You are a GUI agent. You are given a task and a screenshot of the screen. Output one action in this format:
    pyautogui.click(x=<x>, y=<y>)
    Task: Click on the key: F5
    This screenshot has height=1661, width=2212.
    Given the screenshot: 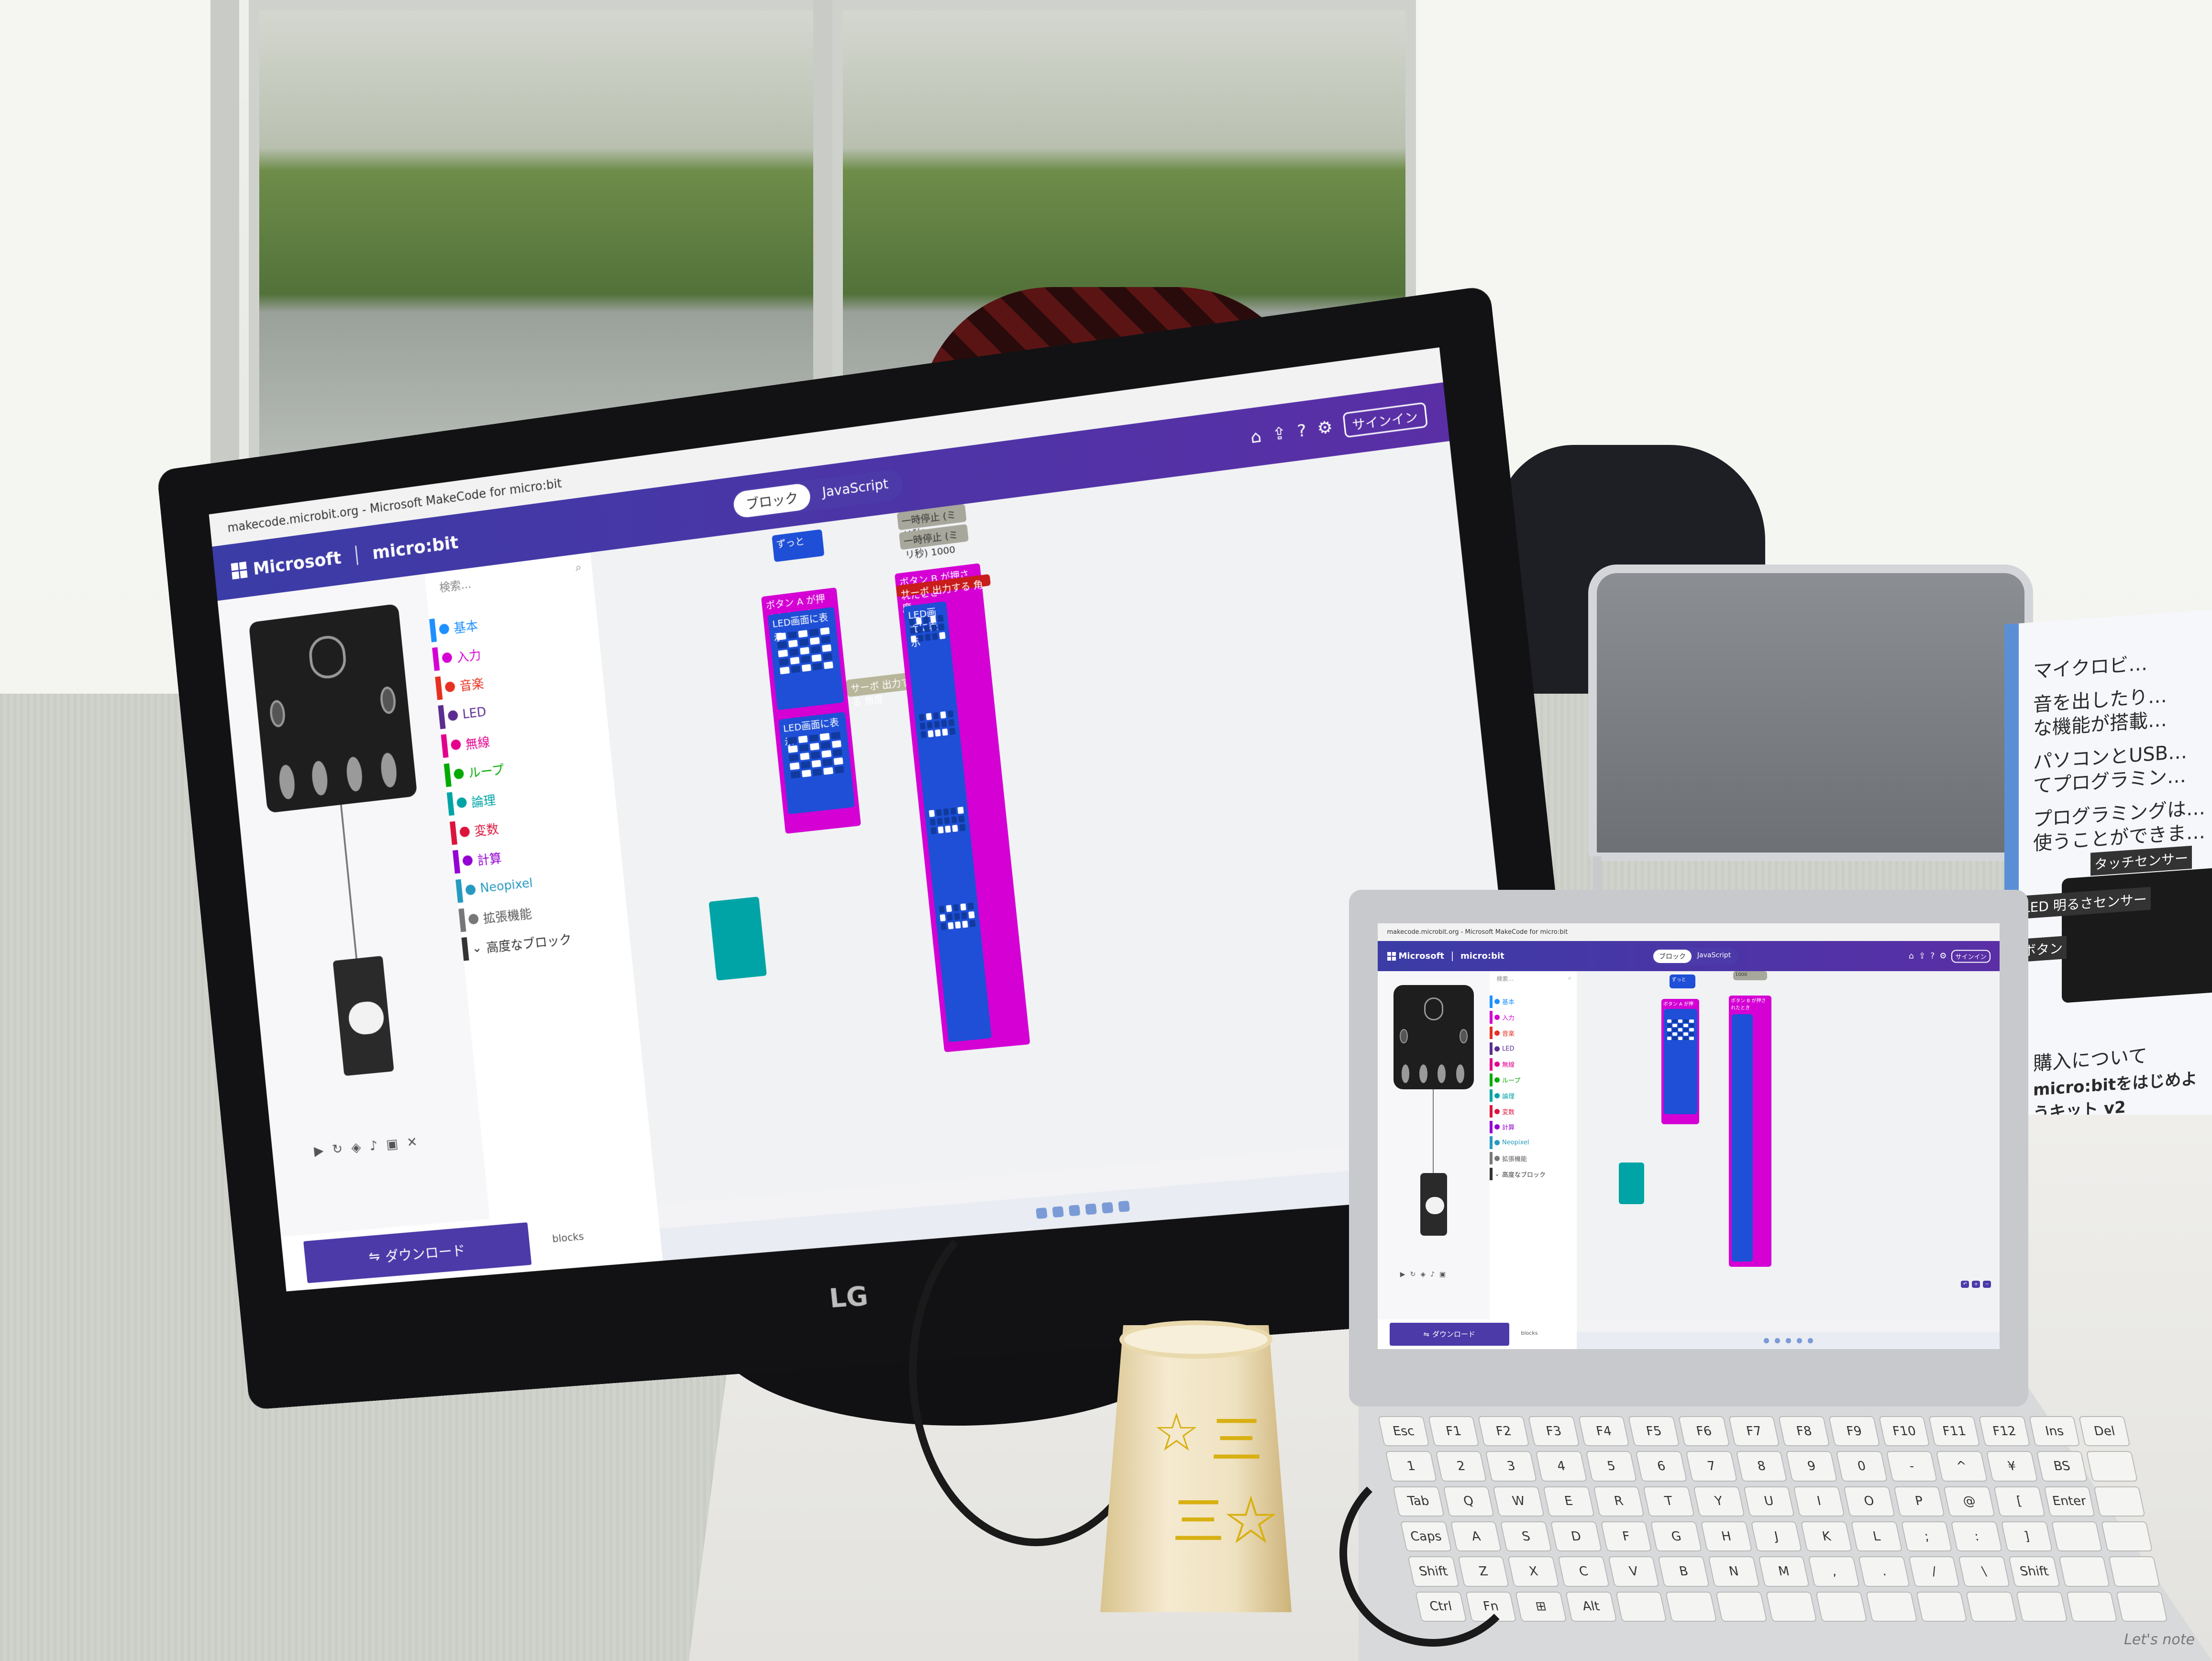 What is the action you would take?
    pyautogui.click(x=1654, y=1432)
    